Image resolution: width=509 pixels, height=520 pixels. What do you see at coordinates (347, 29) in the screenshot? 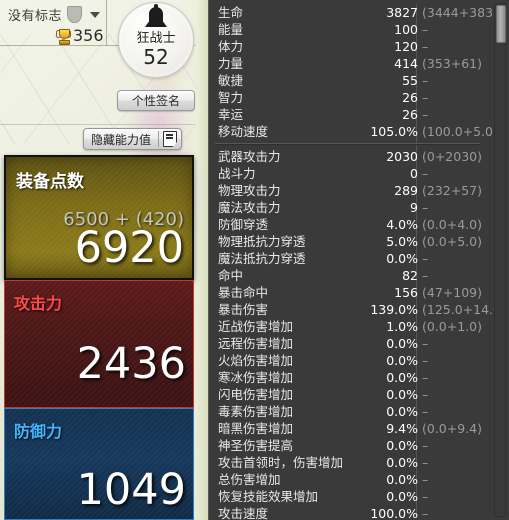
I see `stat-row: 能量 100–` at bounding box center [347, 29].